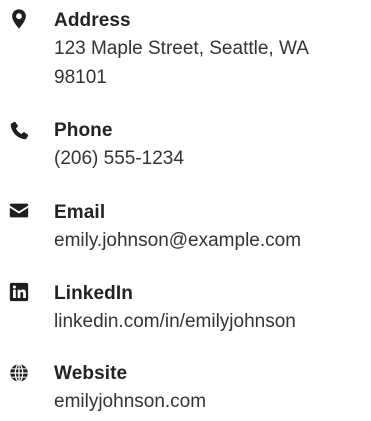  I want to click on map-marker-icon, so click(19, 19).